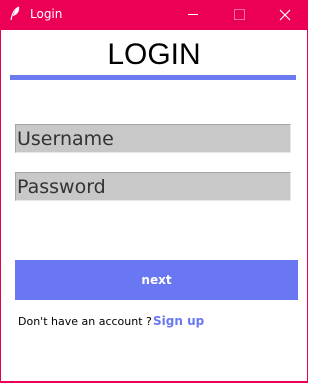 This screenshot has width=320, height=383. What do you see at coordinates (285, 15) in the screenshot?
I see `close-icon` at bounding box center [285, 15].